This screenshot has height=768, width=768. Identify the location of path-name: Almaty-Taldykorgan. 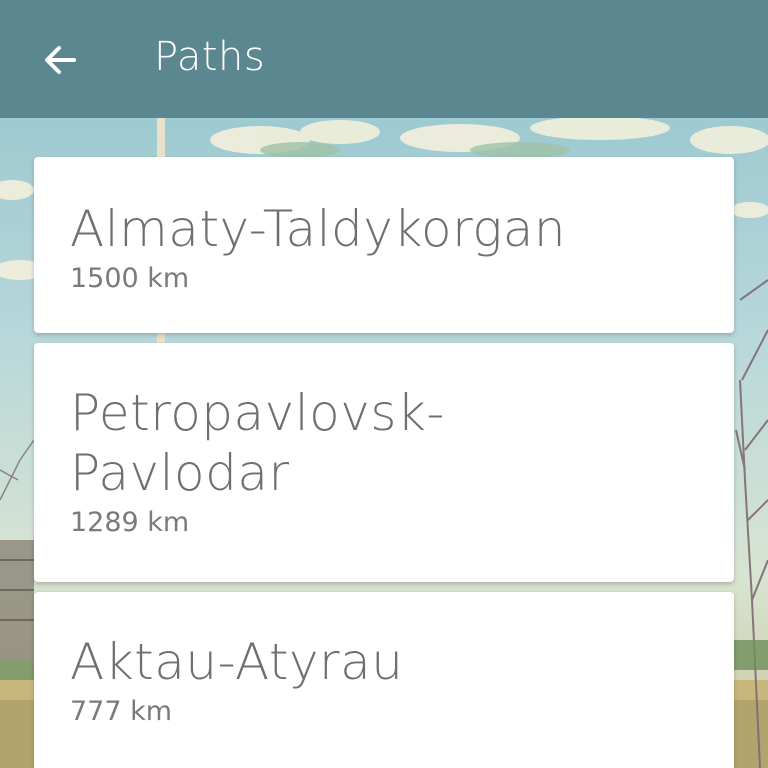
(318, 229).